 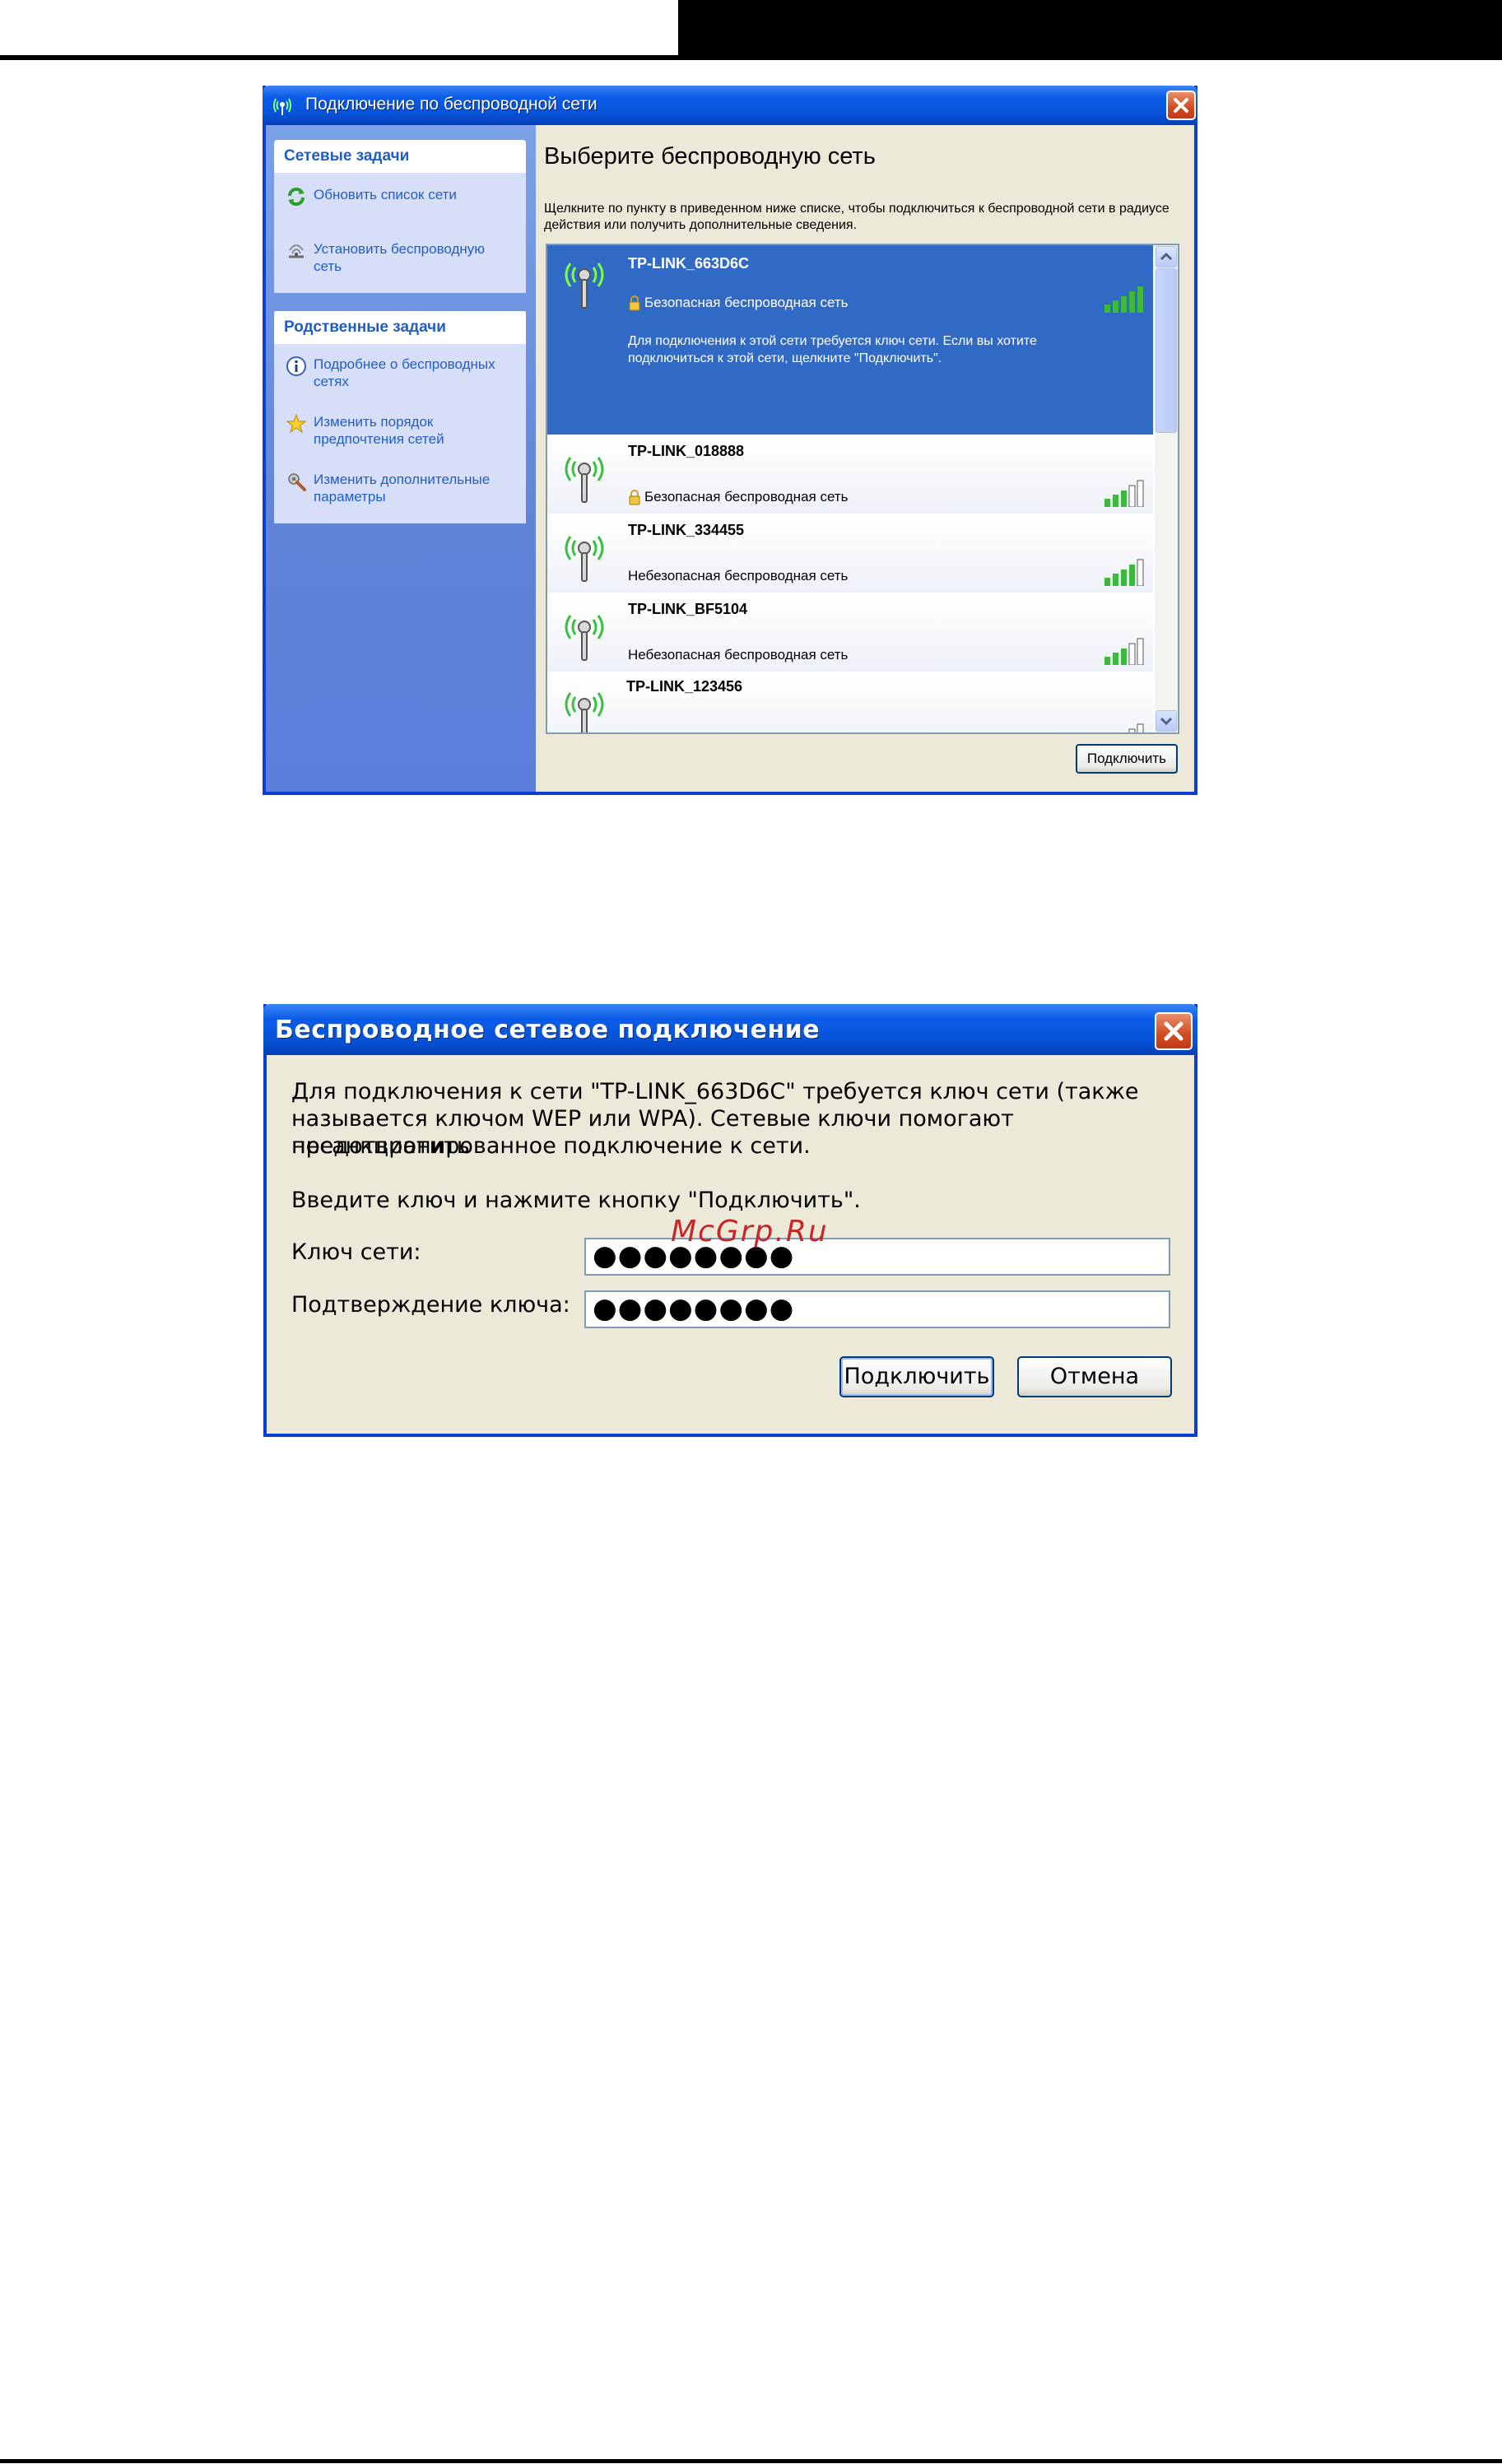 I want to click on network-name: TP-LINK_334455, so click(x=686, y=530).